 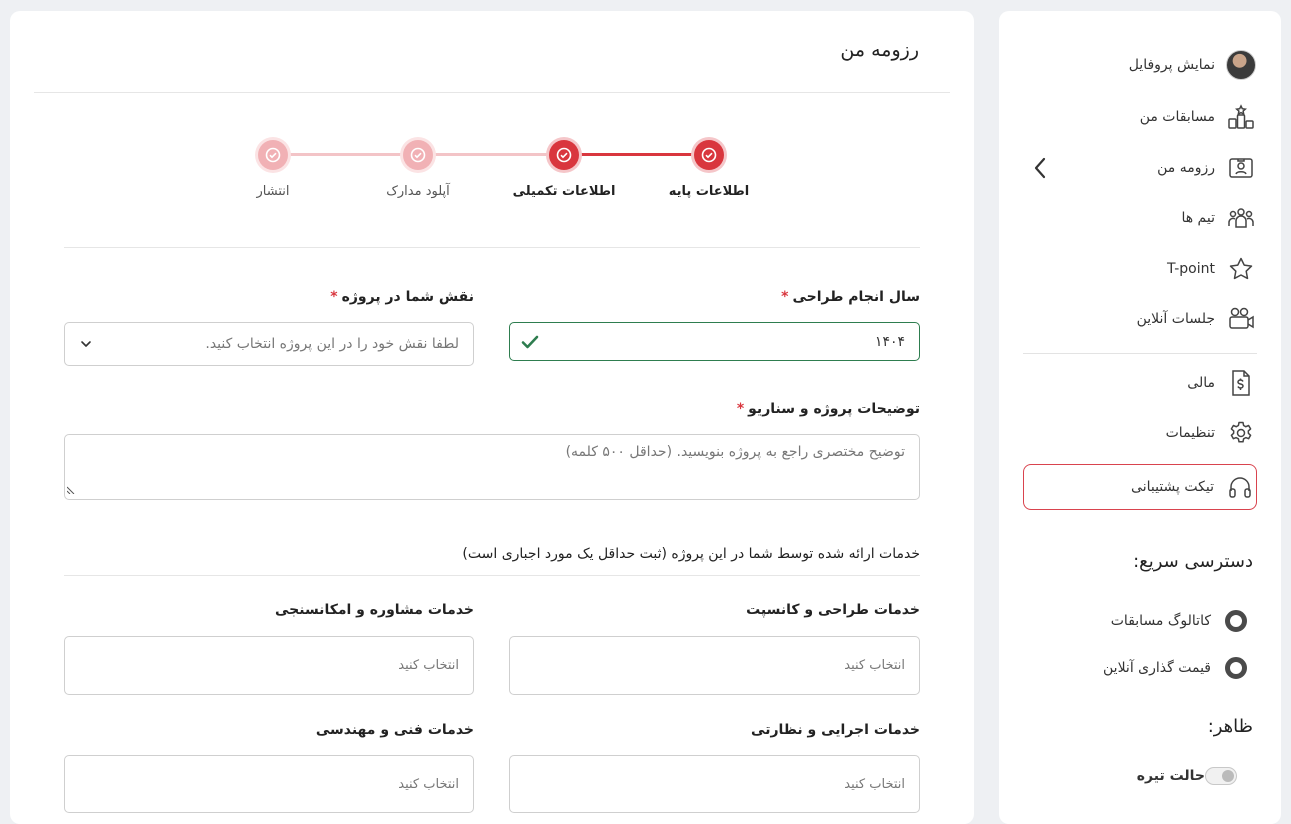 What do you see at coordinates (879, 50) in the screenshot?
I see `page-title: رزومه من` at bounding box center [879, 50].